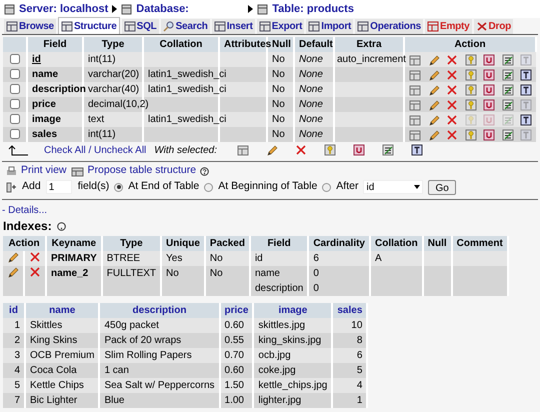 Image resolution: width=540 pixels, height=412 pixels. Describe the element at coordinates (350, 310) in the screenshot. I see `column-header: sales` at that location.